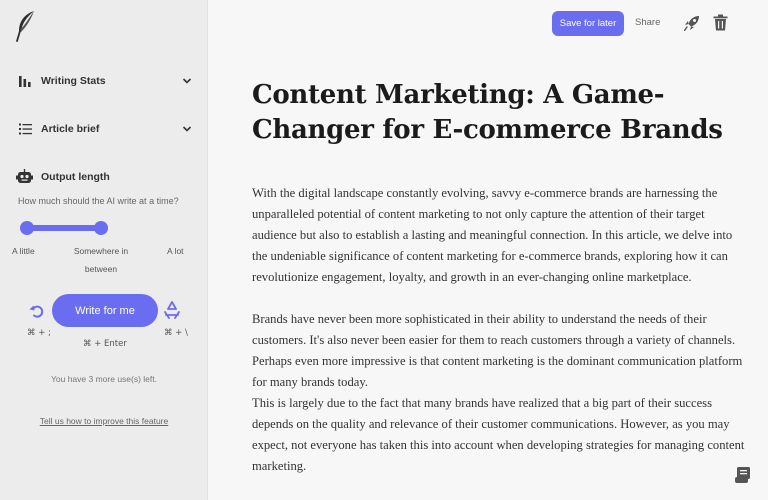 This screenshot has height=500, width=768. Describe the element at coordinates (588, 23) in the screenshot. I see `save-for-later-button: Save for later` at that location.